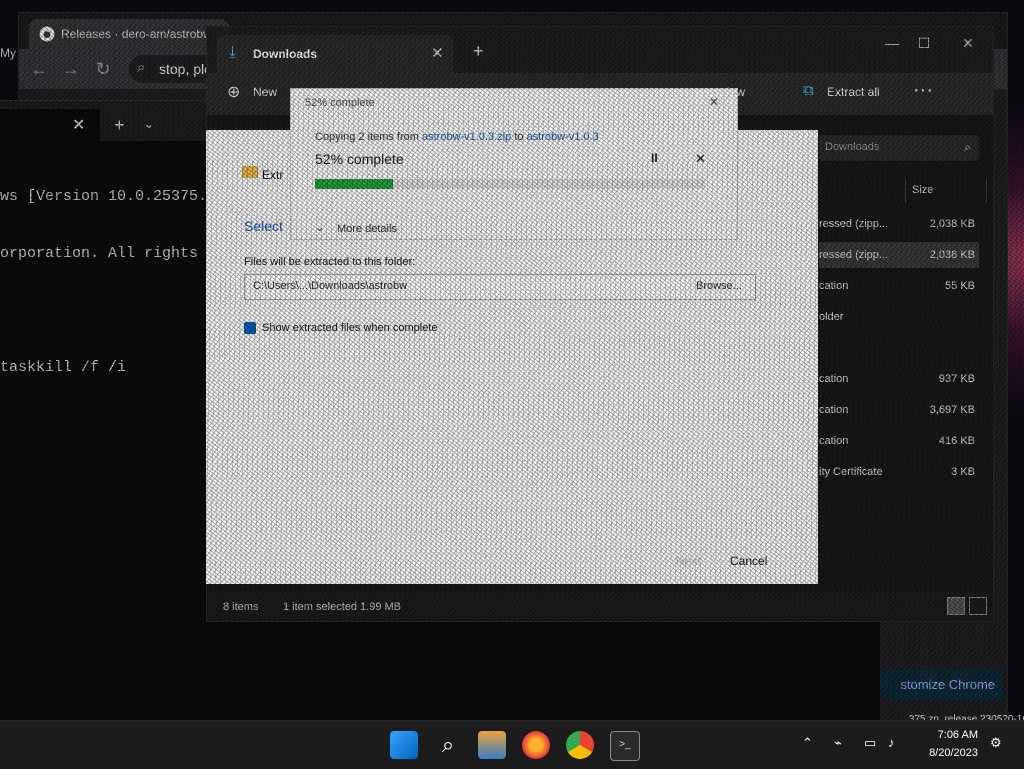  I want to click on explorer-tab-downloads: ⤓ Downloads ✕, so click(335, 54).